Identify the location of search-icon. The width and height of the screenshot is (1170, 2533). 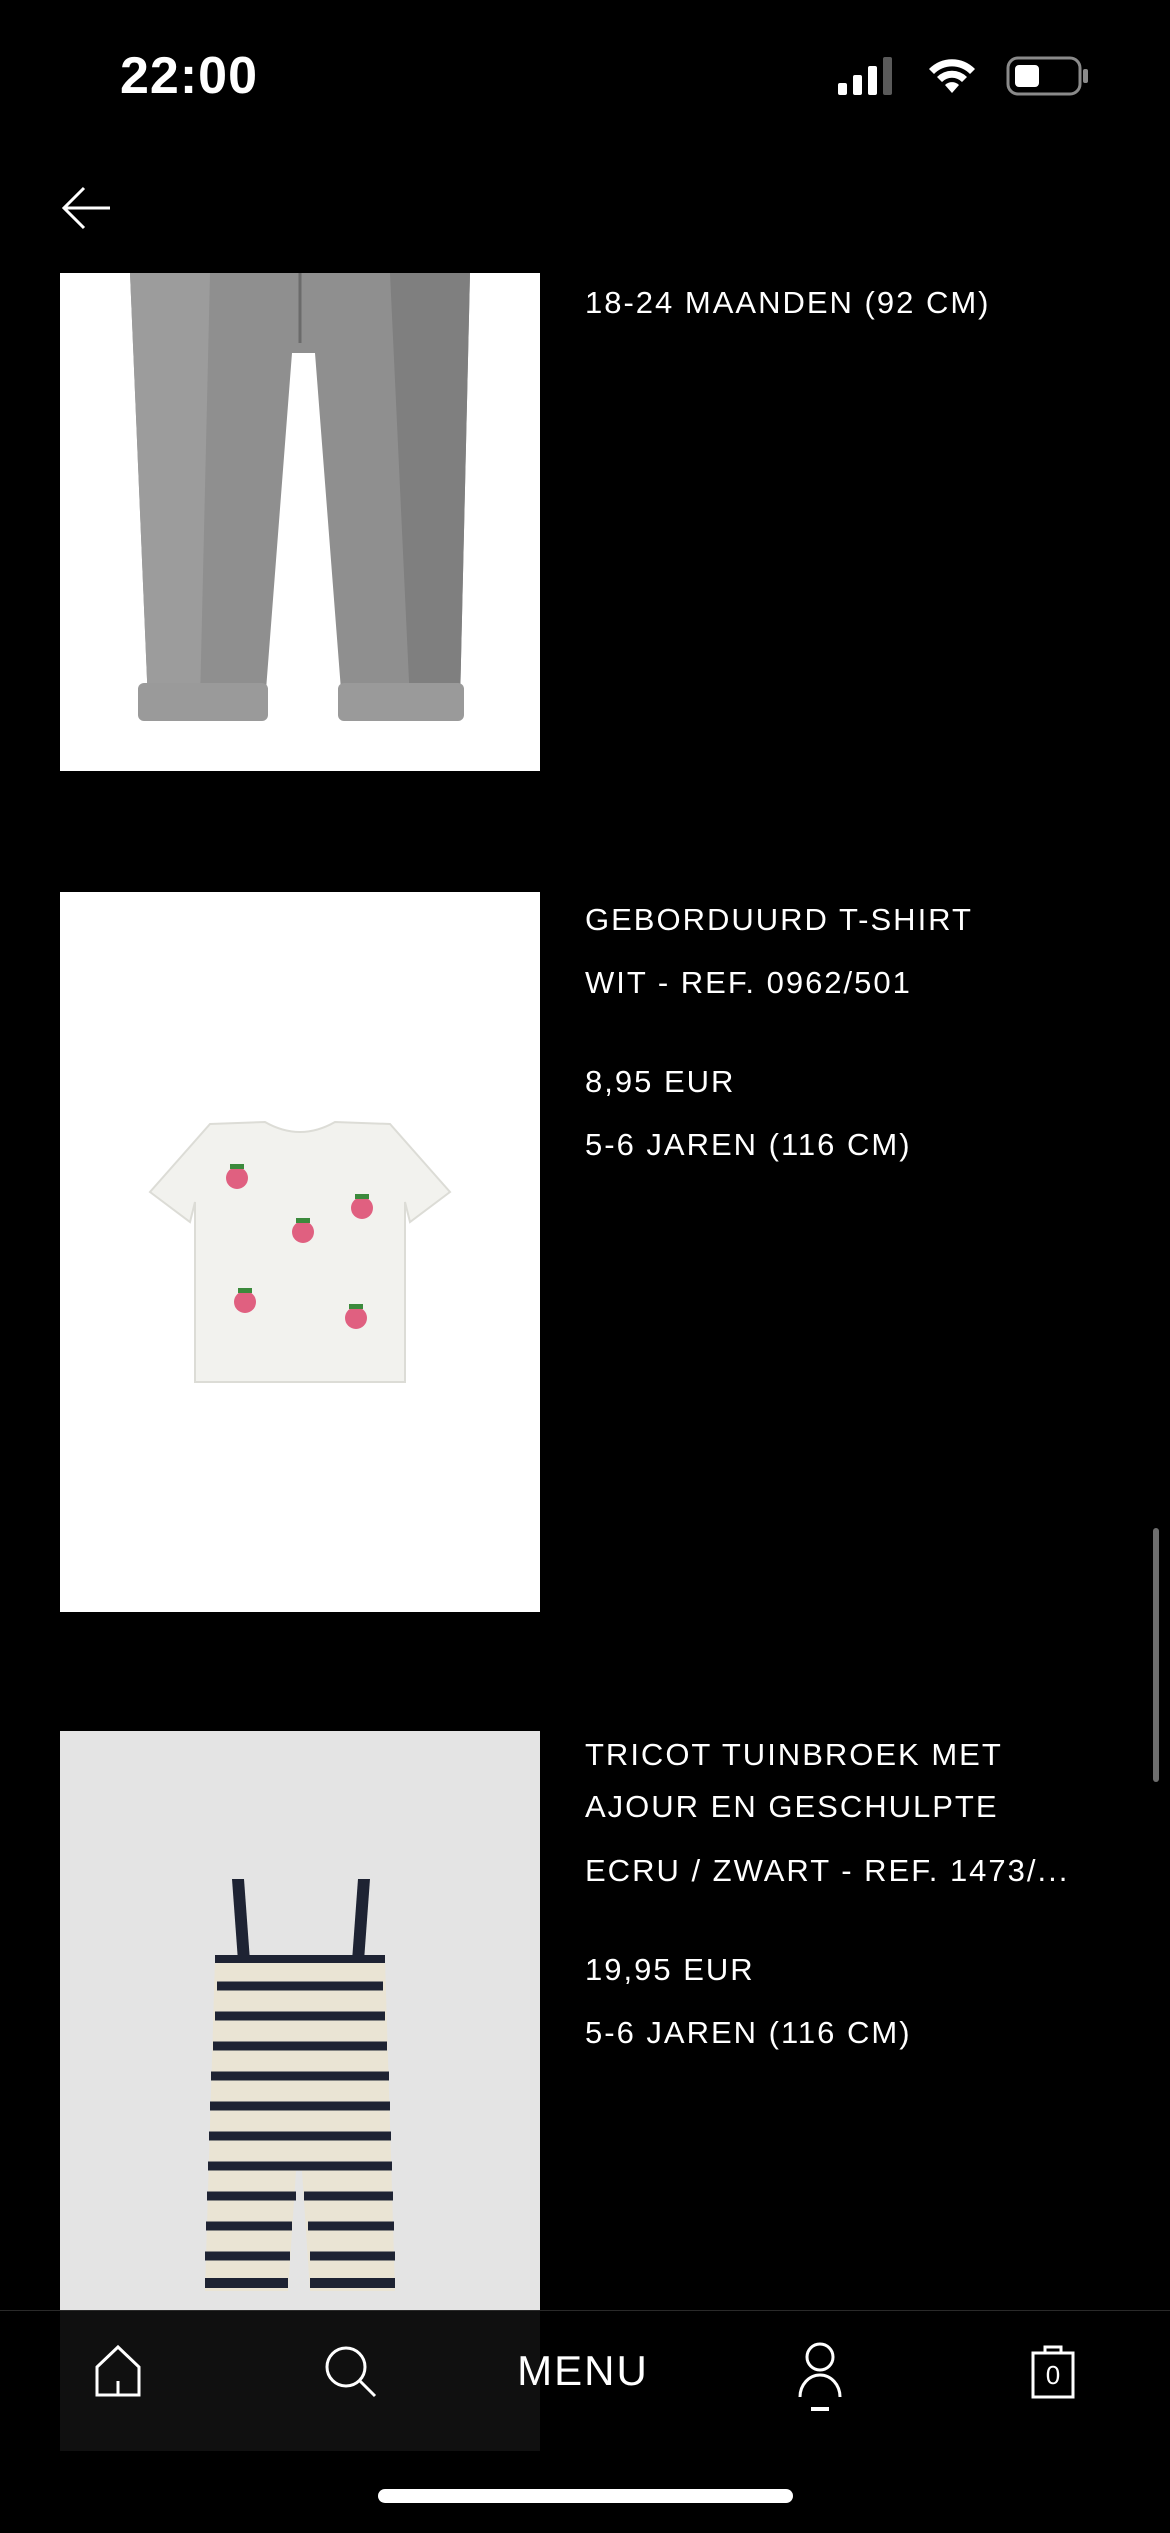
(351, 2372).